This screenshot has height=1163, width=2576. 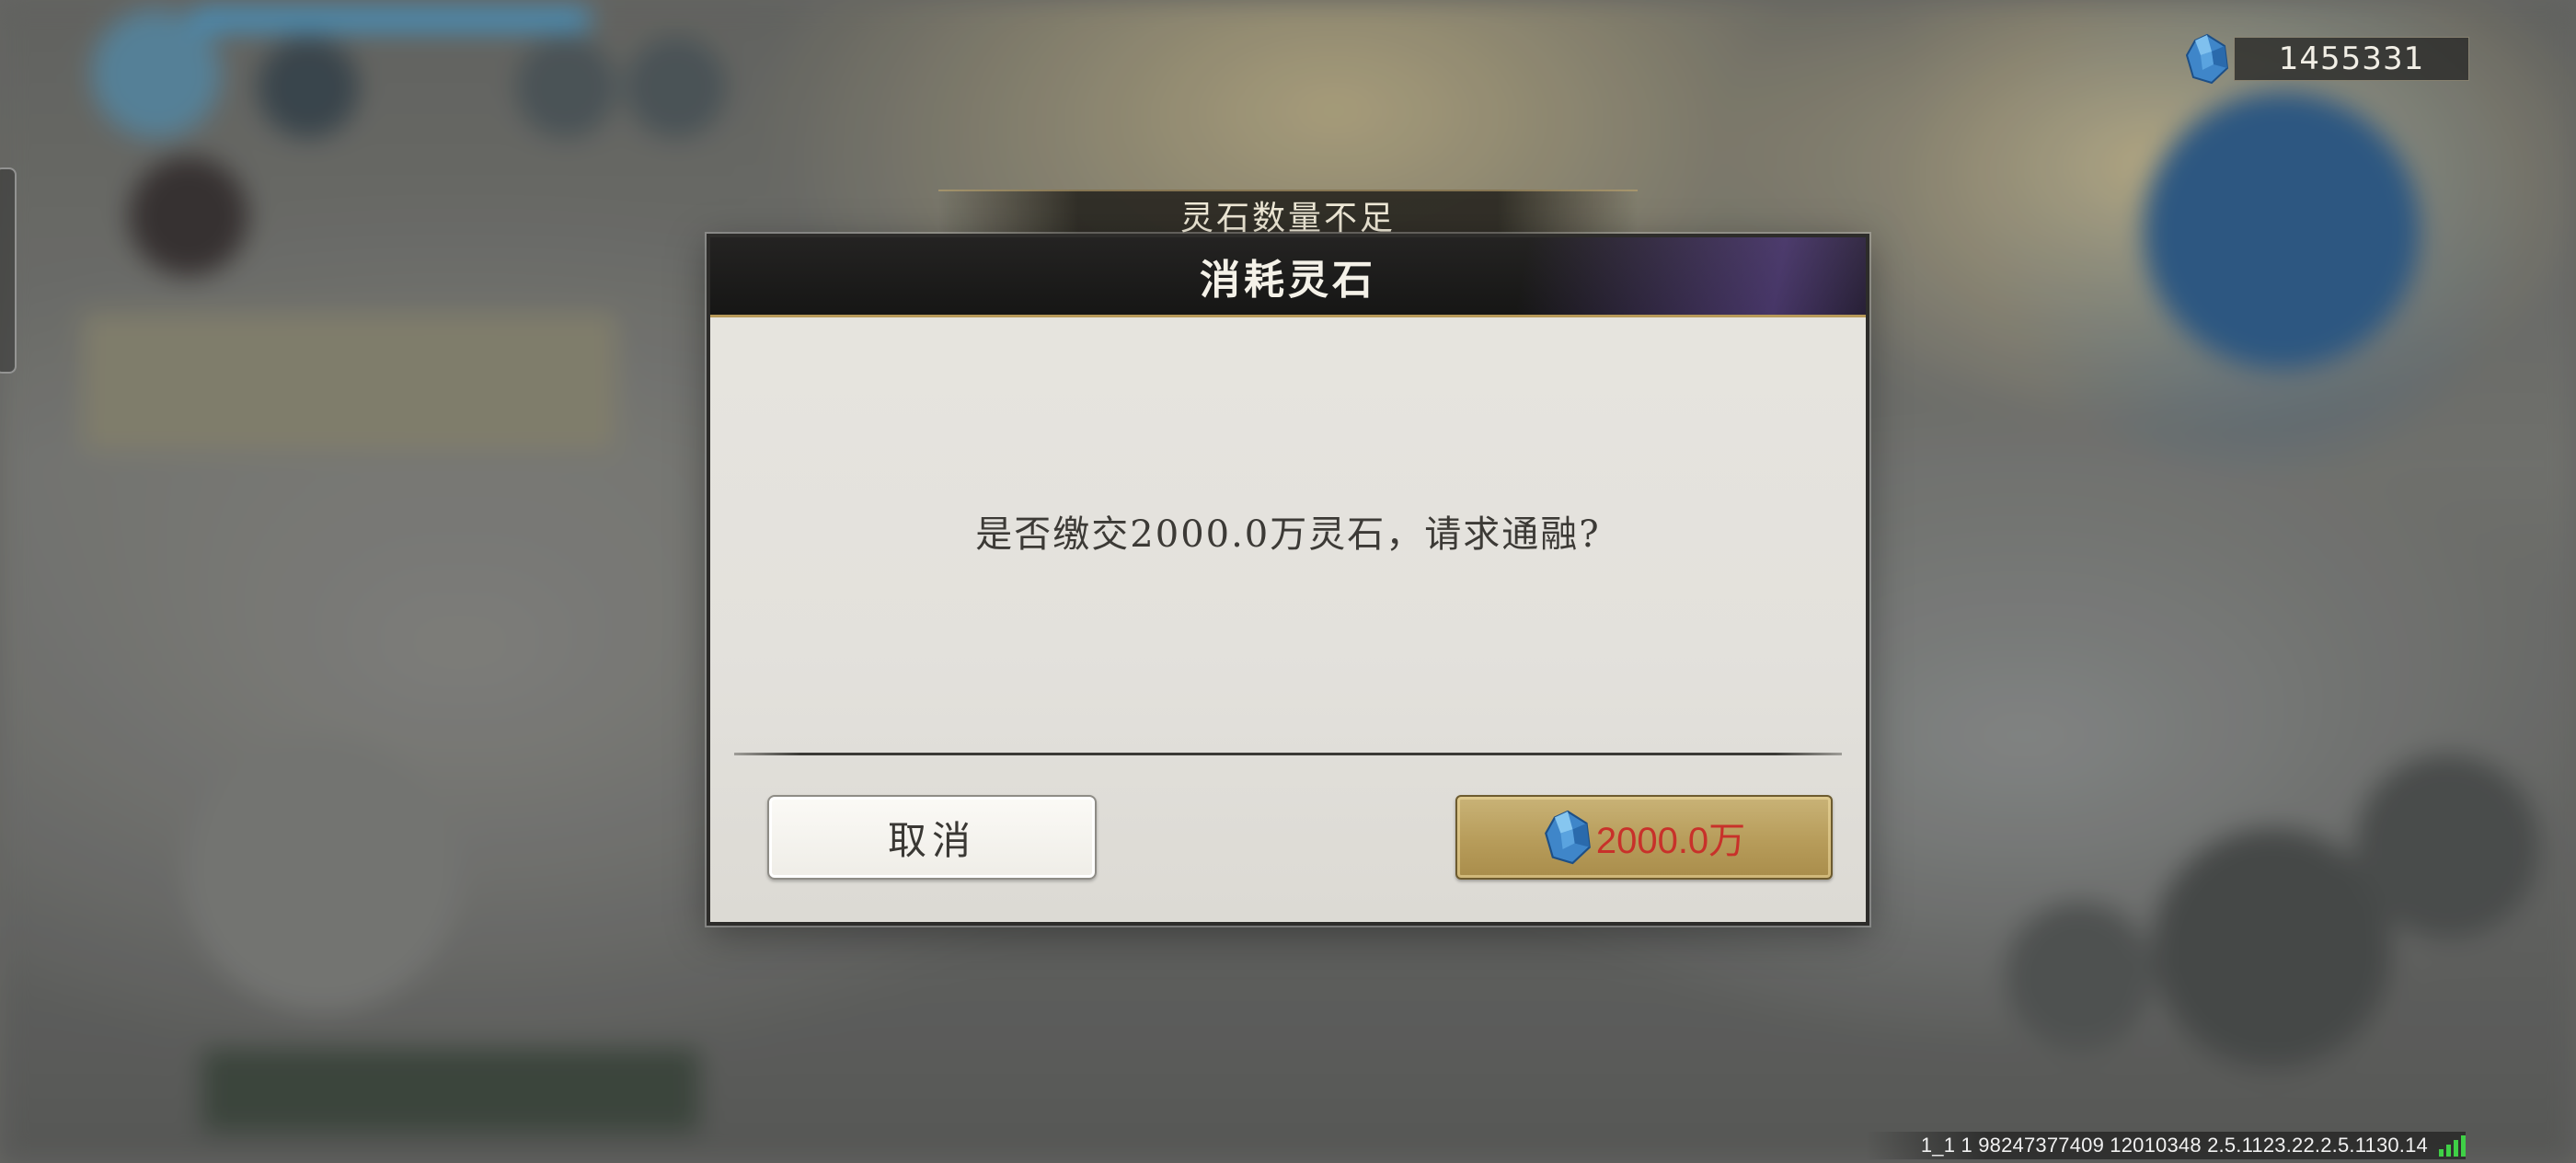 I want to click on cancel-button: 取消, so click(x=932, y=838).